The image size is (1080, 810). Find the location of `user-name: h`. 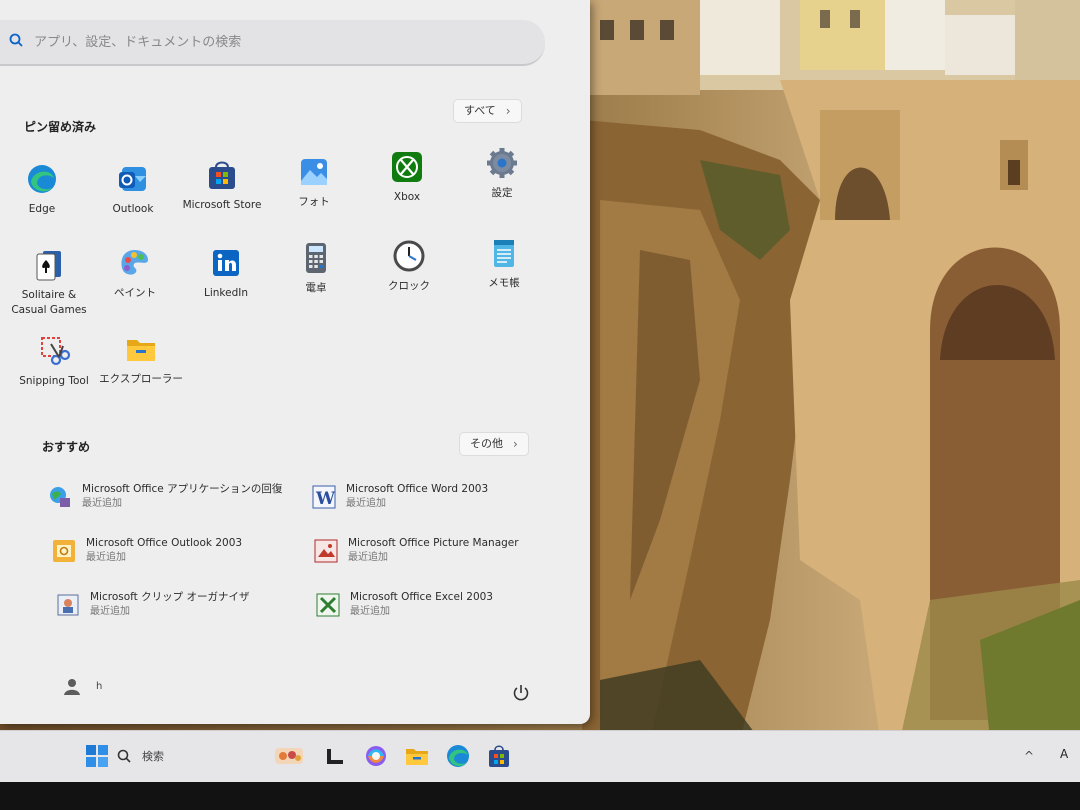

user-name: h is located at coordinates (99, 686).